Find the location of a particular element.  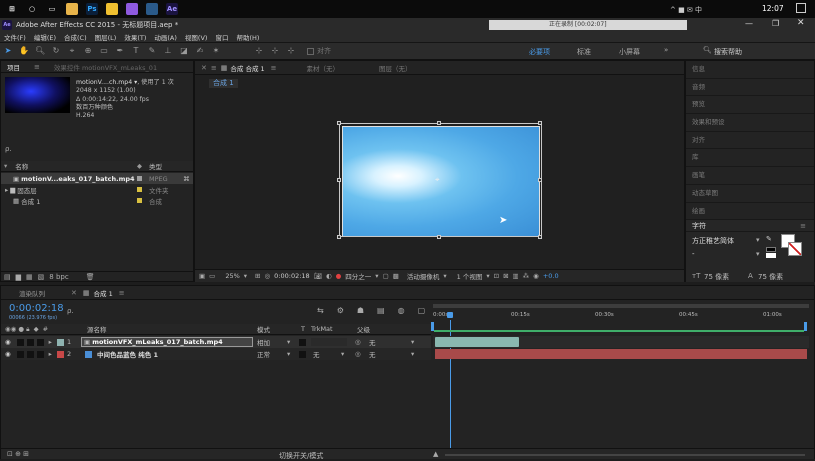

panel-libraries: 库 is located at coordinates (750, 158).